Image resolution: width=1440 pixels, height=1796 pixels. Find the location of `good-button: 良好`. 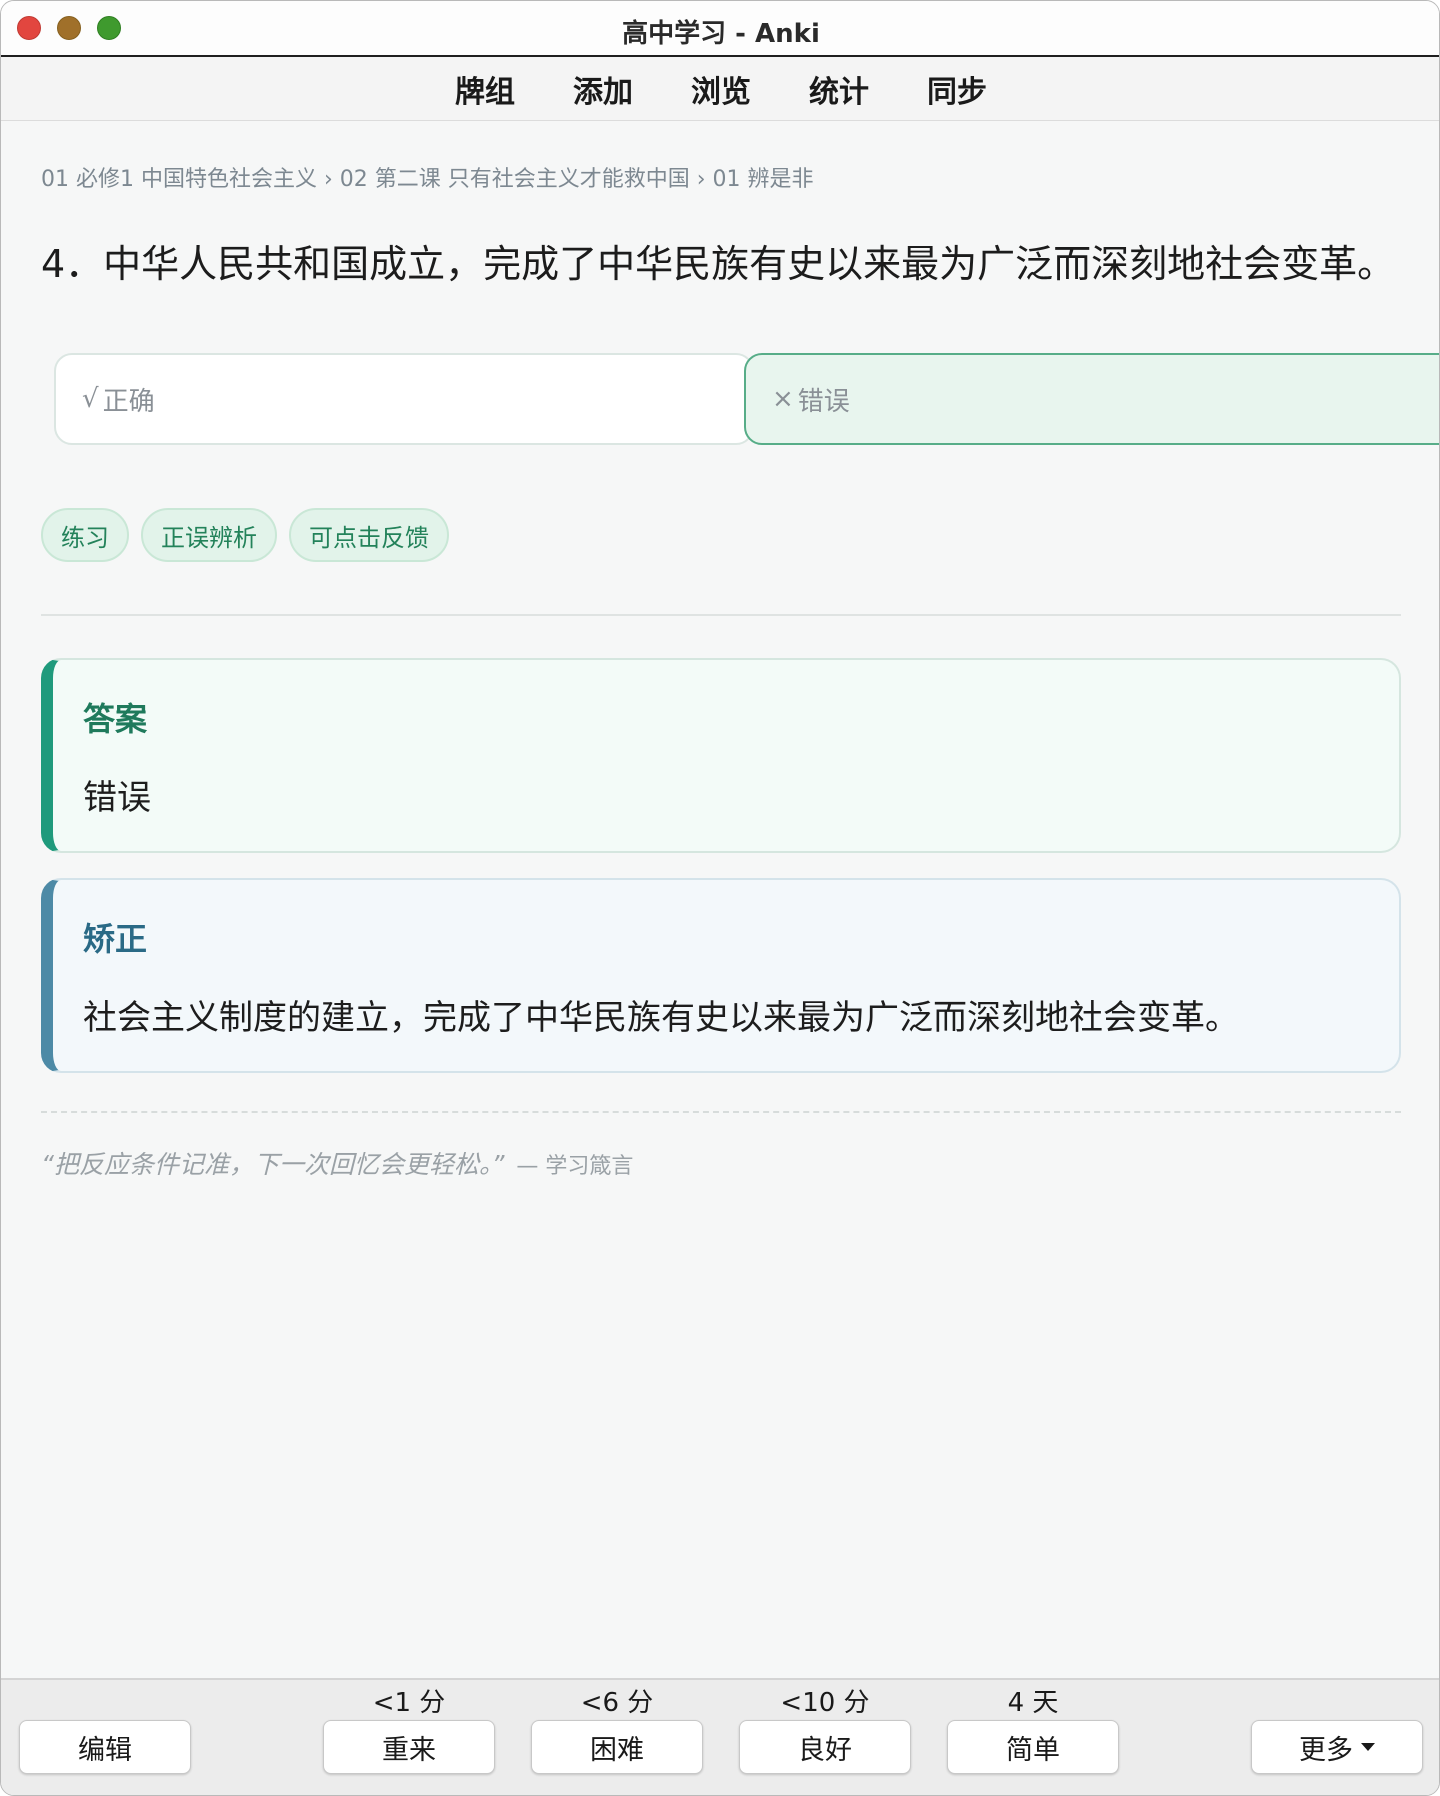

good-button: 良好 is located at coordinates (825, 1747).